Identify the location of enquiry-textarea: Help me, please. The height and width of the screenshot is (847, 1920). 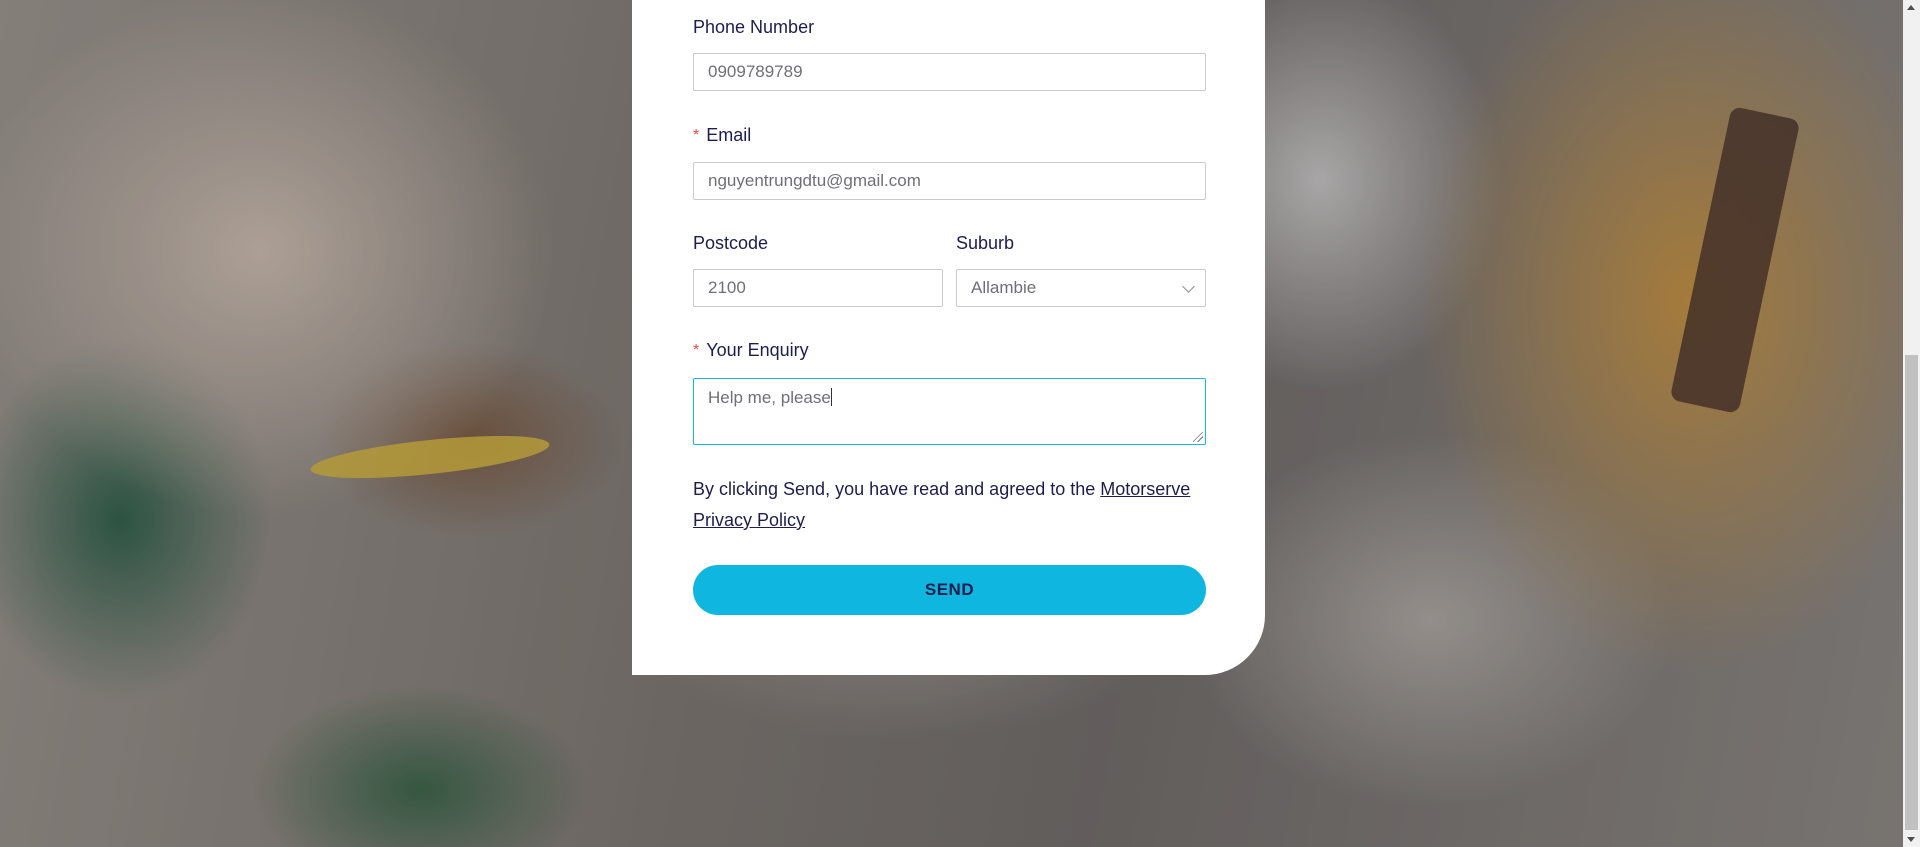
(949, 411).